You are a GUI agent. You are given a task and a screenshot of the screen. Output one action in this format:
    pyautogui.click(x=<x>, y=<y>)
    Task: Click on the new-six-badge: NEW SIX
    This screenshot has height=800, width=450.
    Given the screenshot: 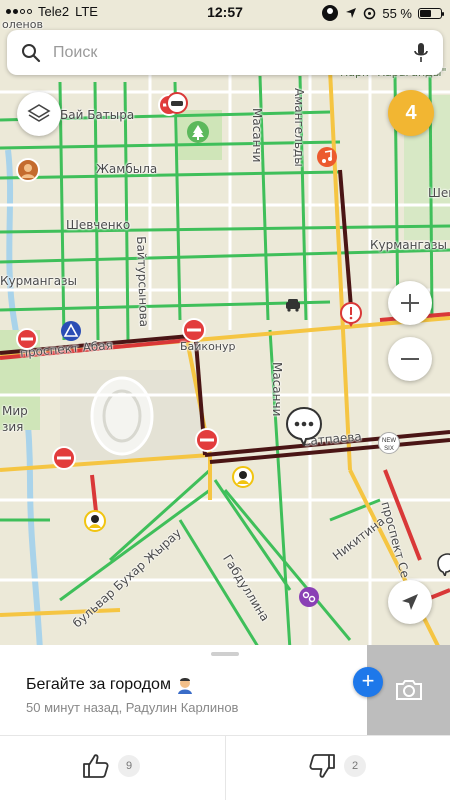 What is the action you would take?
    pyautogui.click(x=389, y=443)
    